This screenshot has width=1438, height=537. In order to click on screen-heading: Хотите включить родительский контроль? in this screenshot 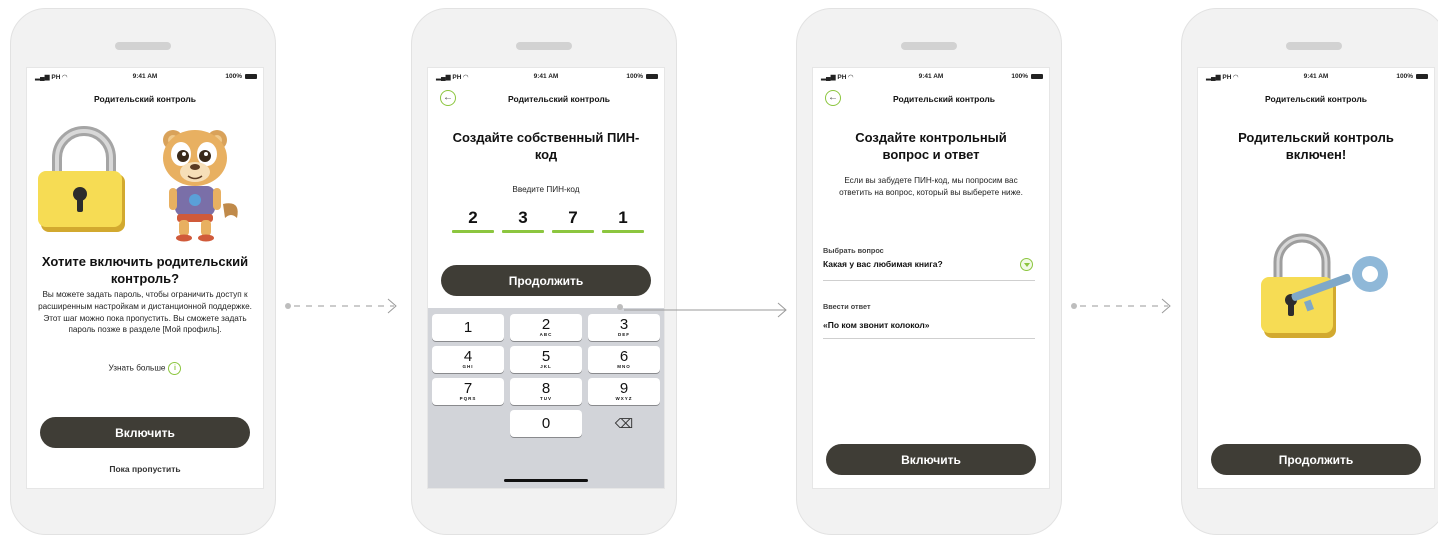, I will do `click(145, 270)`.